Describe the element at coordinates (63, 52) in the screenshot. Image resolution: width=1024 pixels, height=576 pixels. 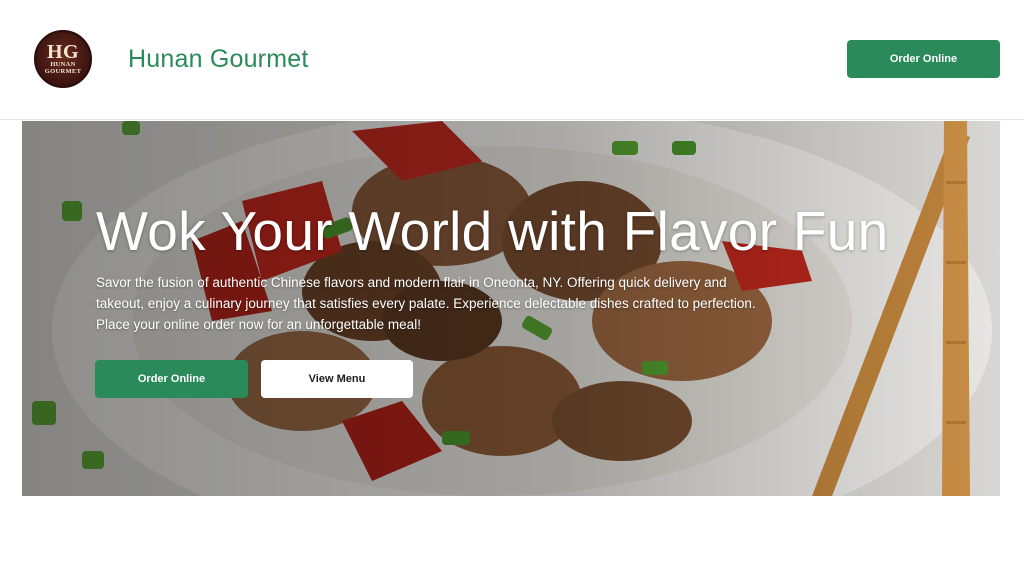
I see `logo-initials: HG` at that location.